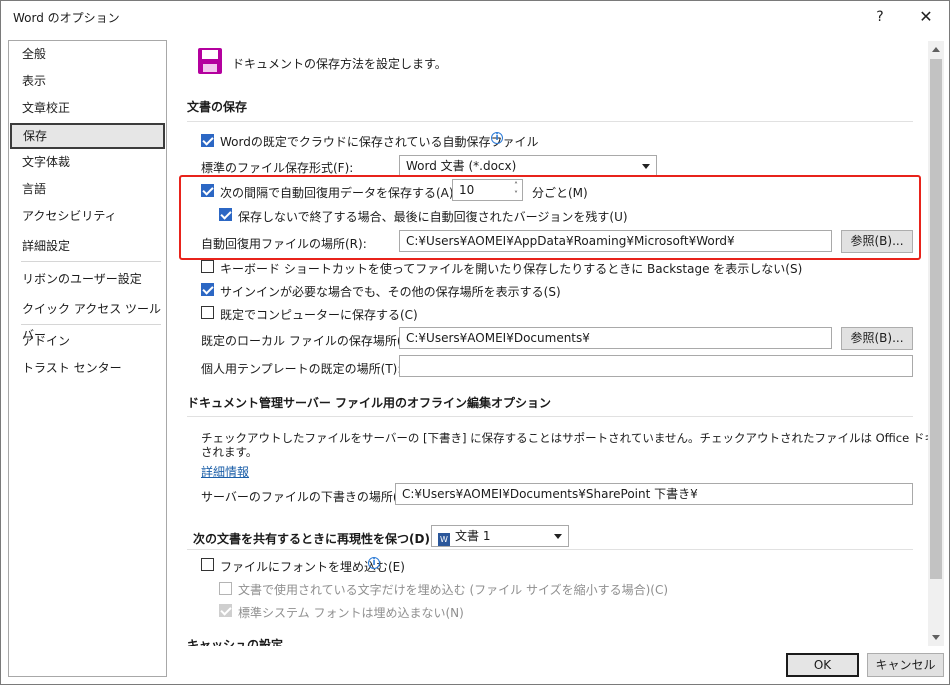  Describe the element at coordinates (444, 539) in the screenshot. I see `word-document-icon: W` at that location.